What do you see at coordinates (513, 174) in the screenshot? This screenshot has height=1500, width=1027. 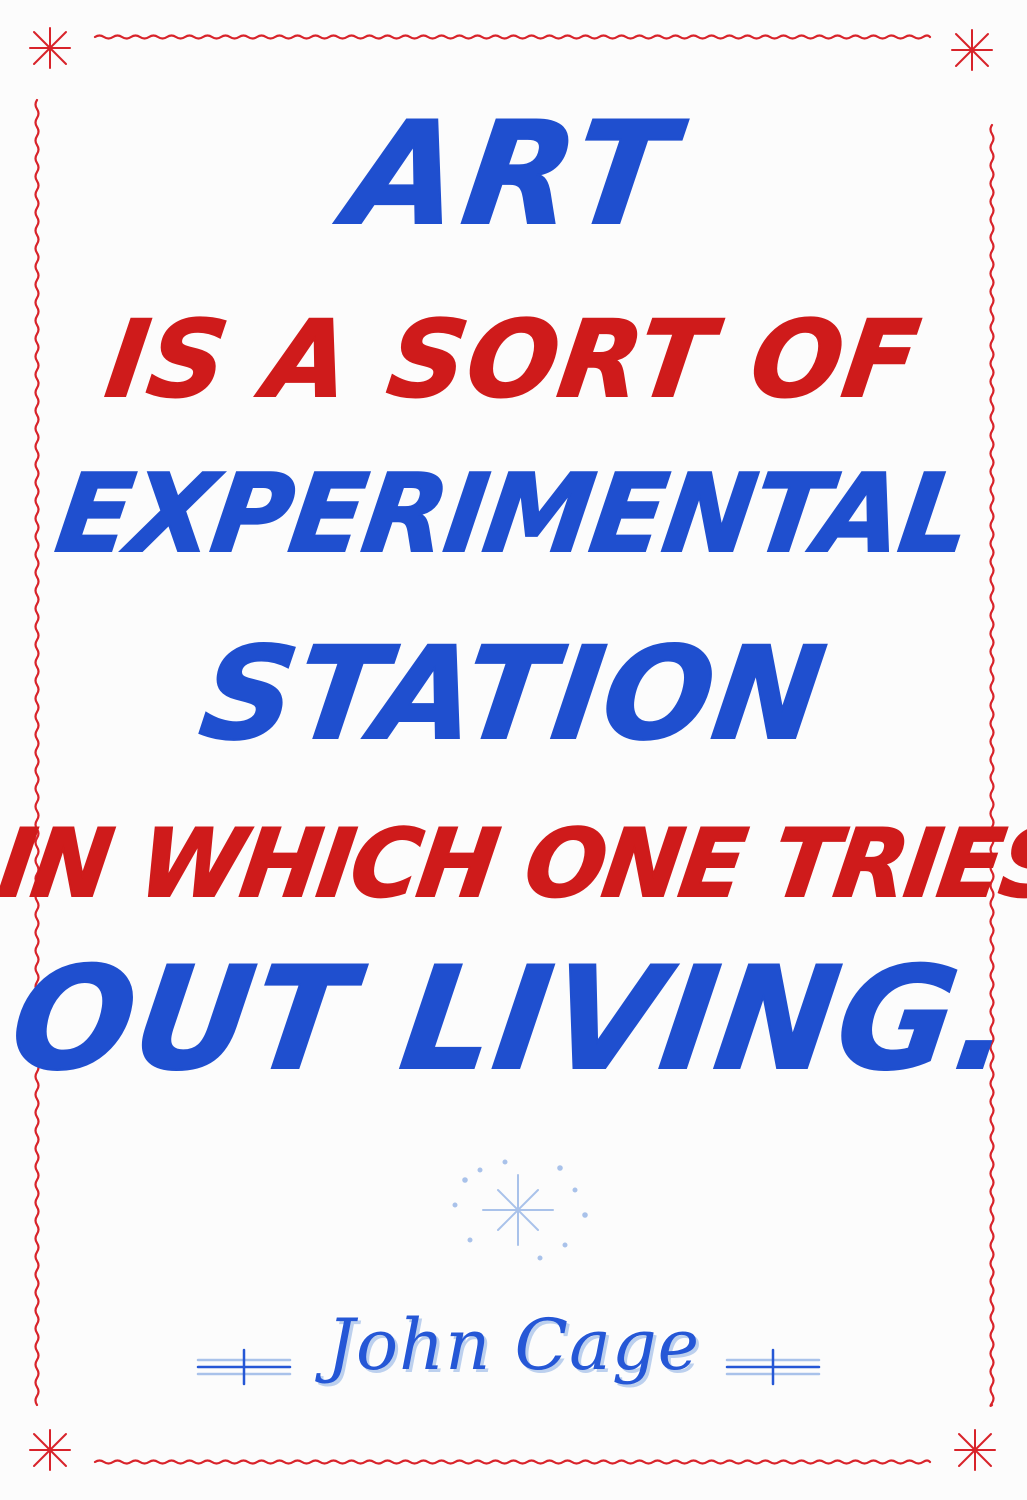 I see `quote-line-art: ART` at bounding box center [513, 174].